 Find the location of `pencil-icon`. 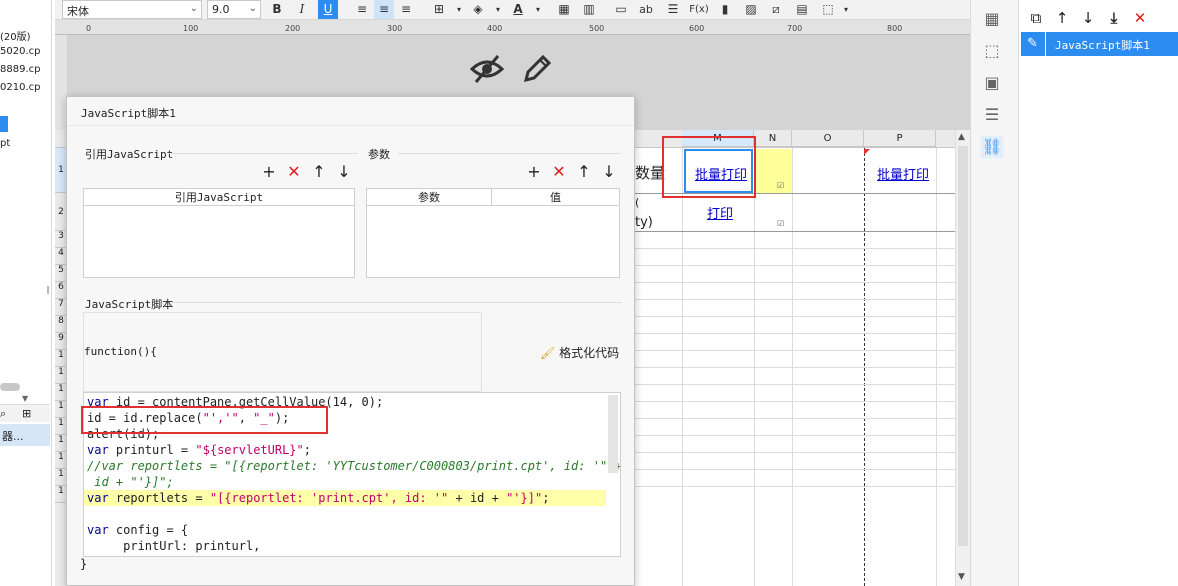

pencil-icon is located at coordinates (537, 69).